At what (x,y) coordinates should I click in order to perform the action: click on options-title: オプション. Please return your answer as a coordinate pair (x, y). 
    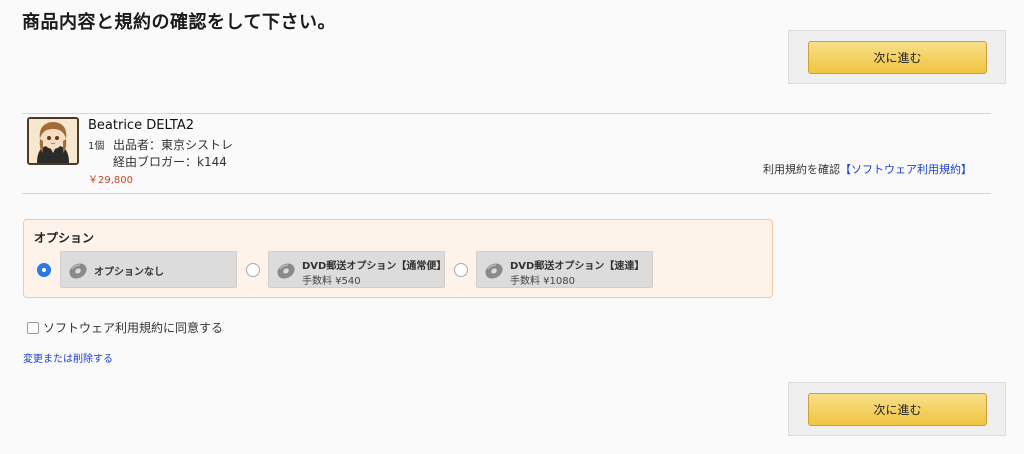
    Looking at the image, I should click on (64, 238).